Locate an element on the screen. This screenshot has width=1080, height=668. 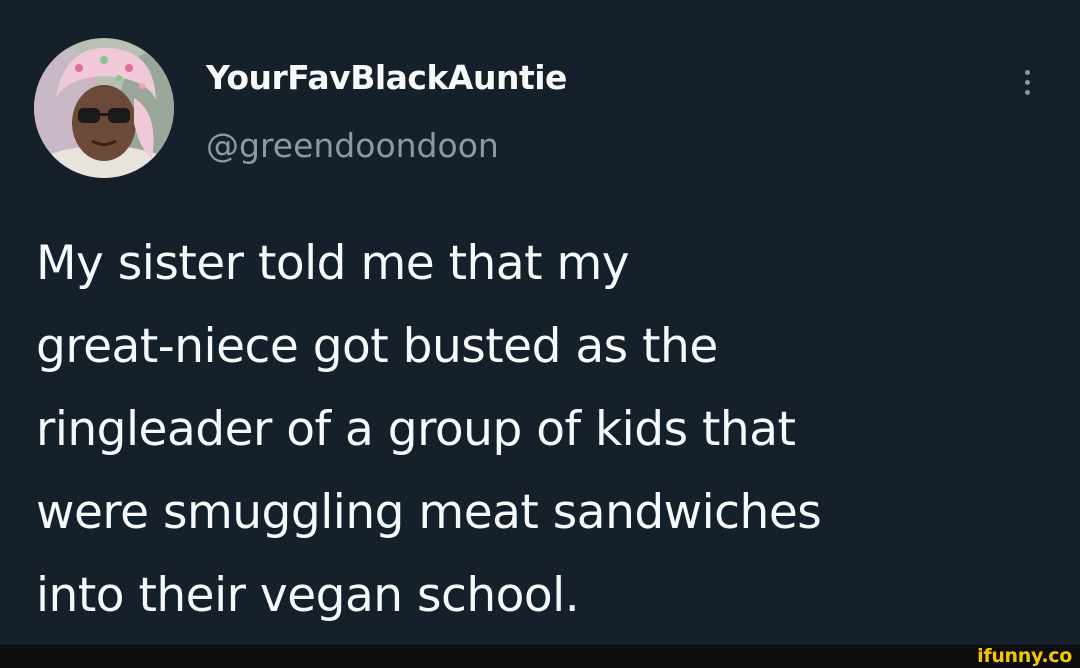
tweet-text-line: were smuggling meat sandwiches is located at coordinates (429, 512).